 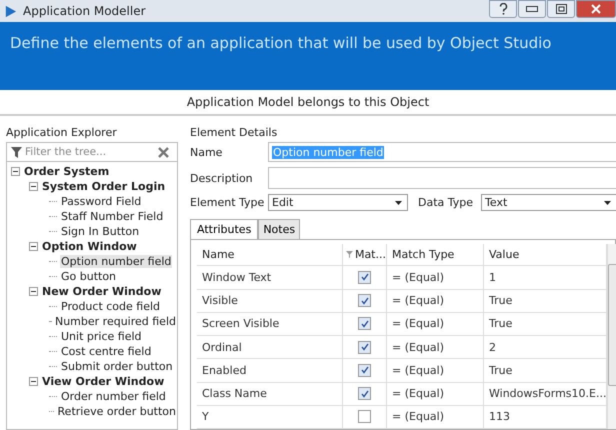 What do you see at coordinates (116, 411) in the screenshot?
I see `tree-item: Retrieve order button` at bounding box center [116, 411].